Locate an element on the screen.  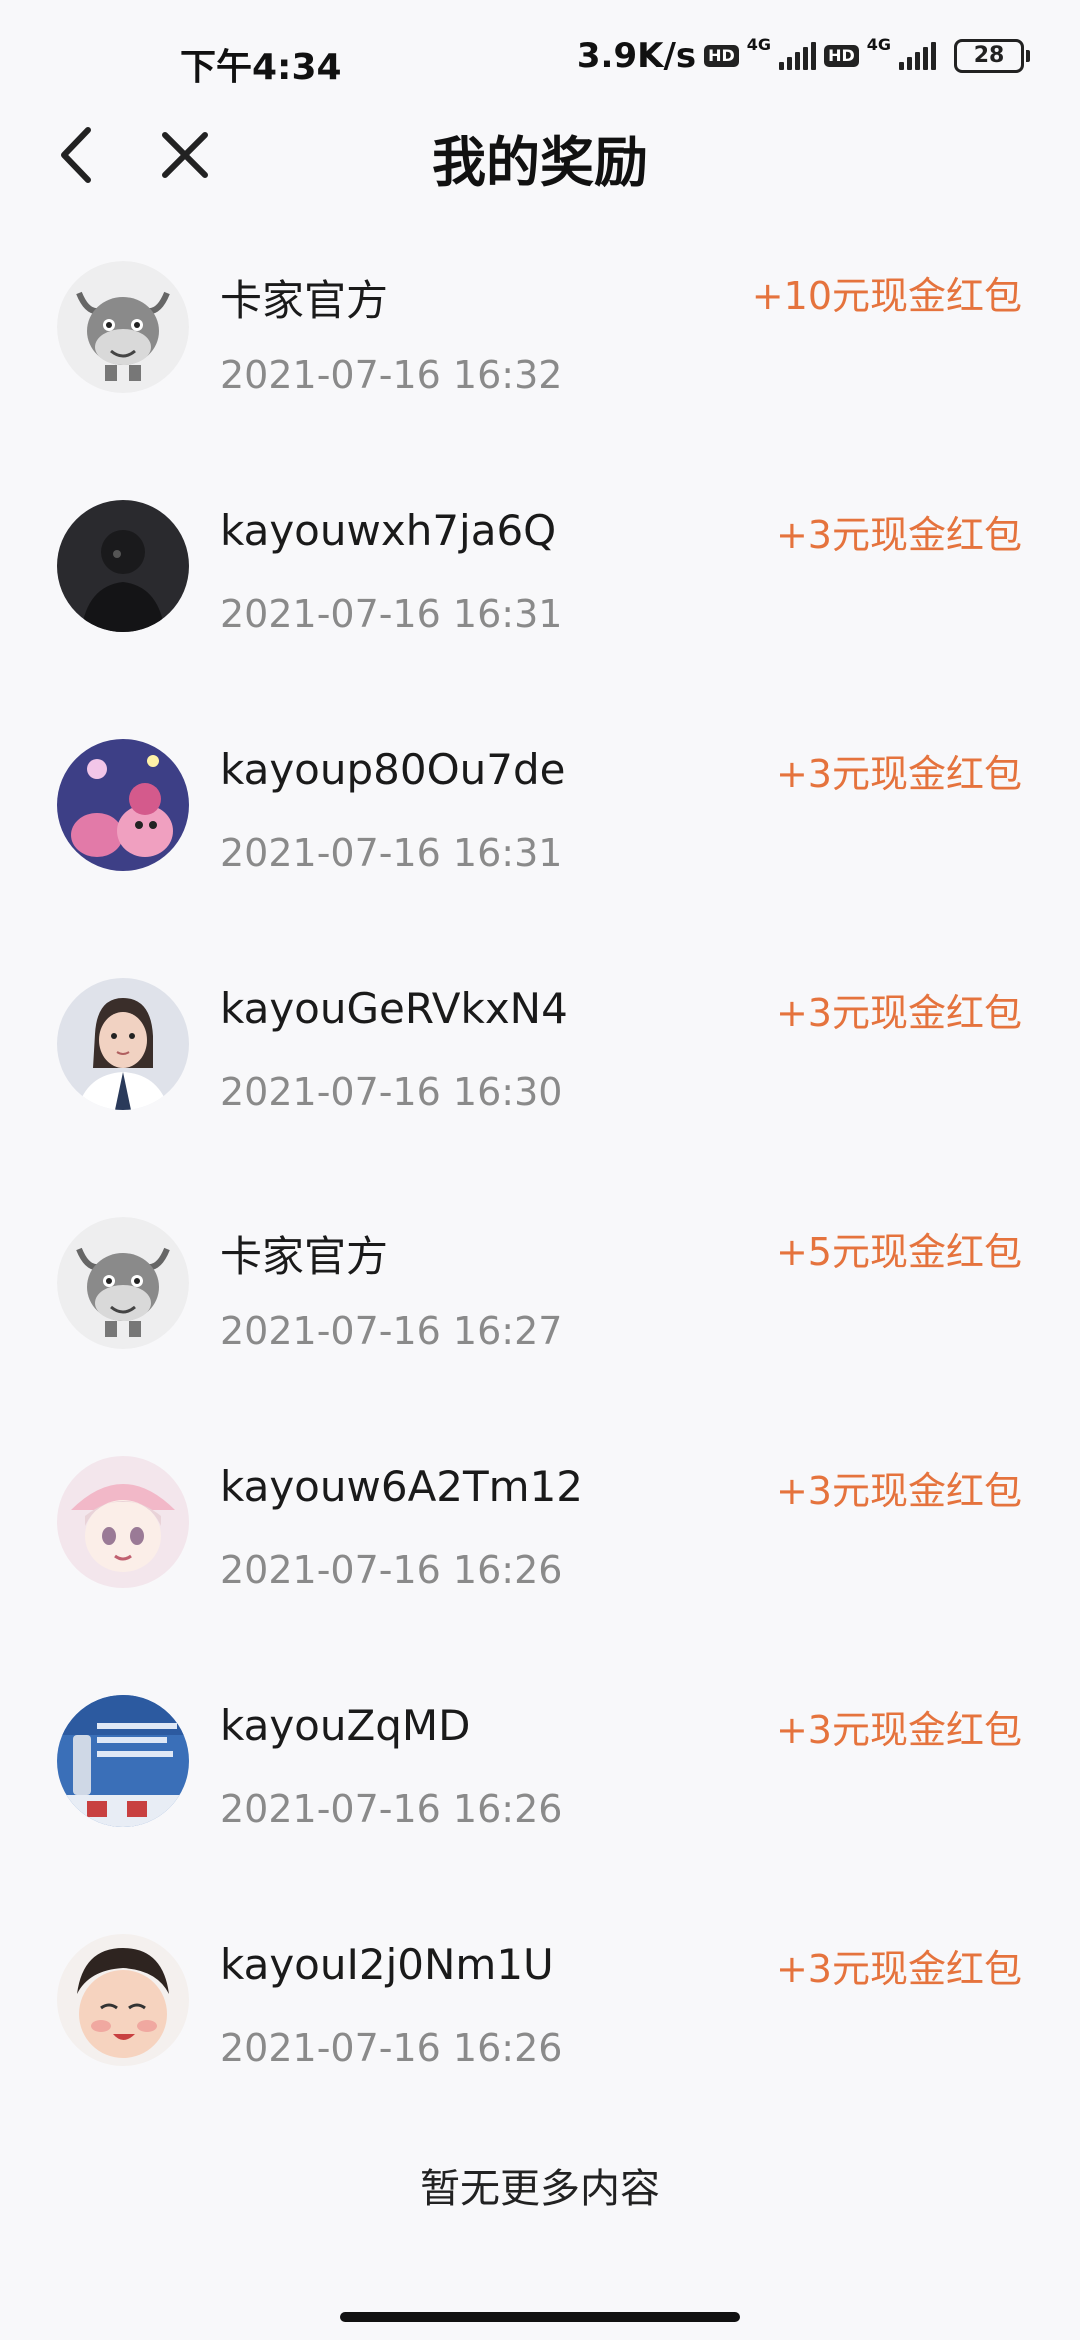
reward-time: 2021-07-16 16:27 is located at coordinates (391, 1331).